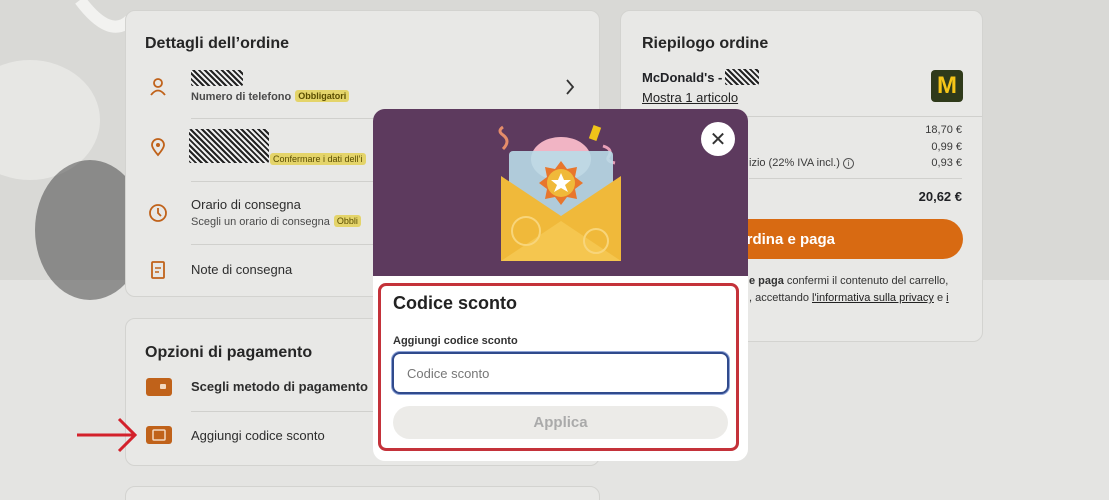 The width and height of the screenshot is (1109, 500). Describe the element at coordinates (217, 78) in the screenshot. I see `redacted-phone` at that location.